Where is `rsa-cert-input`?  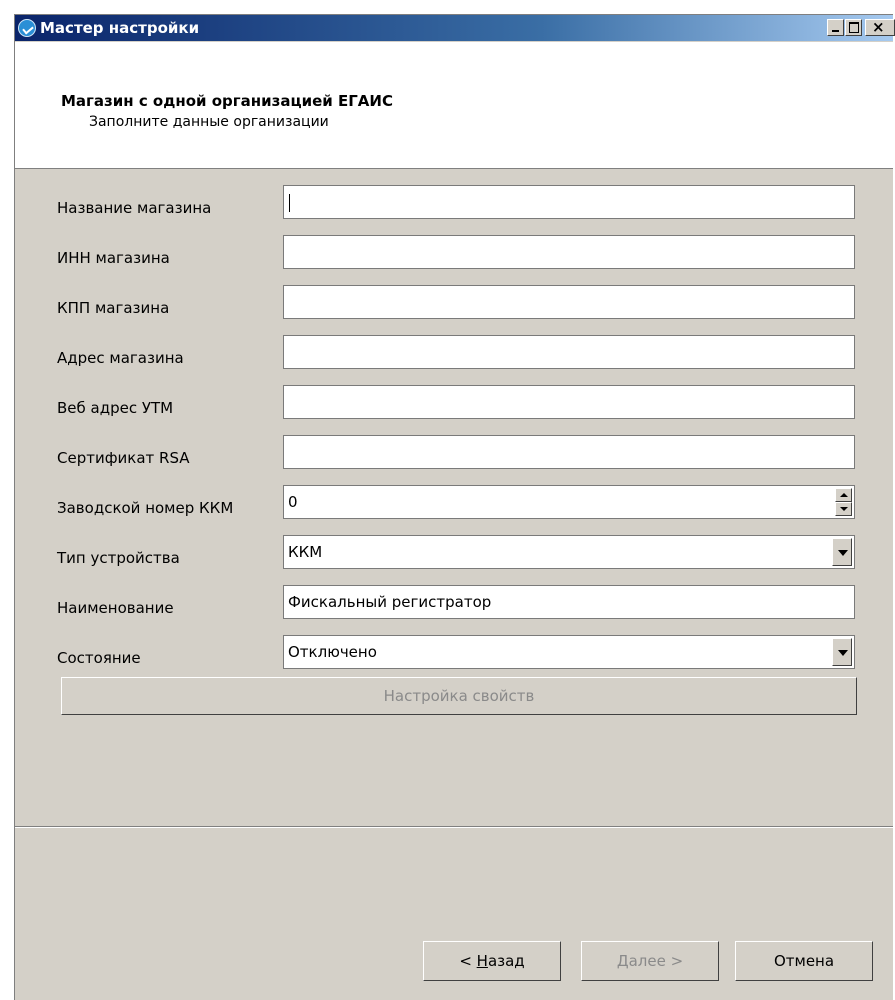 rsa-cert-input is located at coordinates (569, 452).